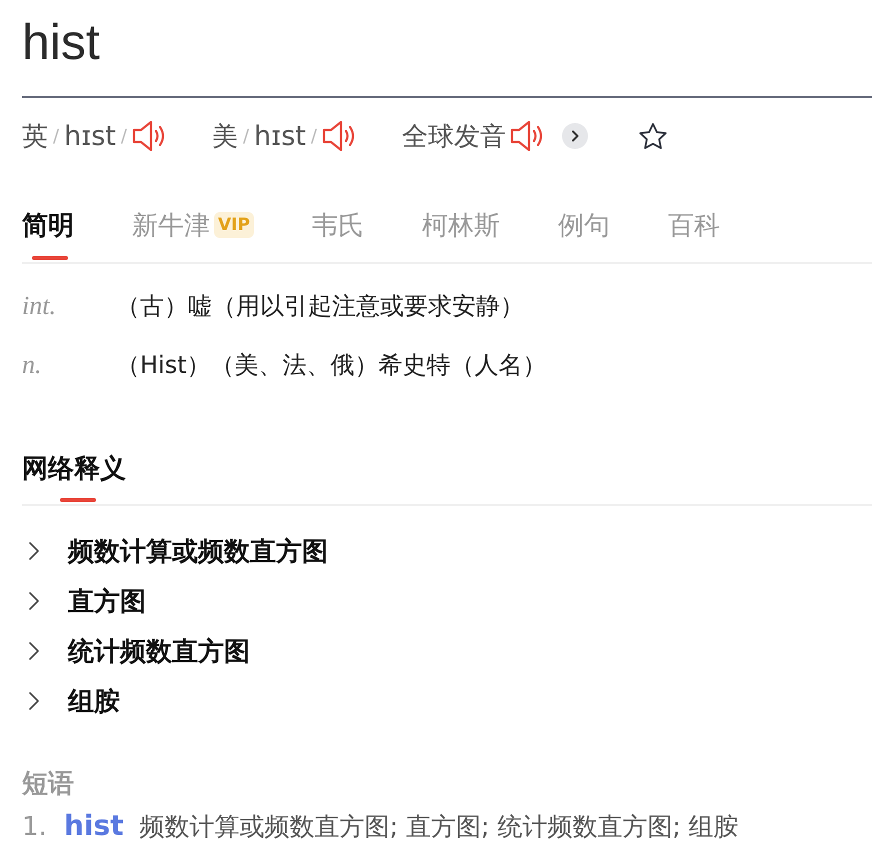  Describe the element at coordinates (320, 306) in the screenshot. I see `definition-text: （古）嘘（用以引起注意或要求安静）` at that location.